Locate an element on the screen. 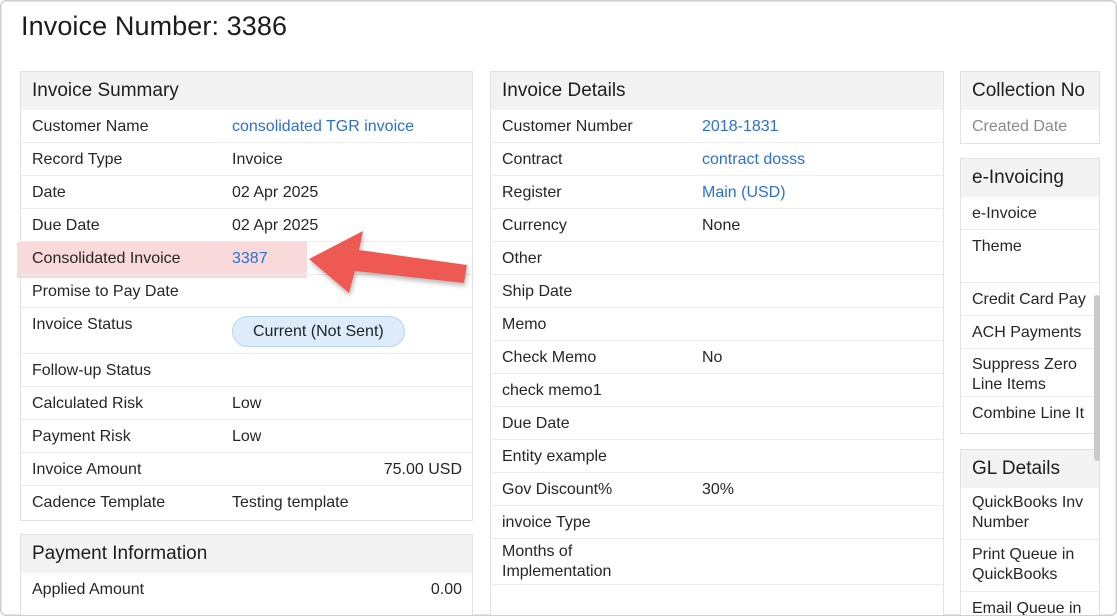 Image resolution: width=1117 pixels, height=616 pixels. e-invoicing-row: Suppress Zero Line Items is located at coordinates (1030, 373).